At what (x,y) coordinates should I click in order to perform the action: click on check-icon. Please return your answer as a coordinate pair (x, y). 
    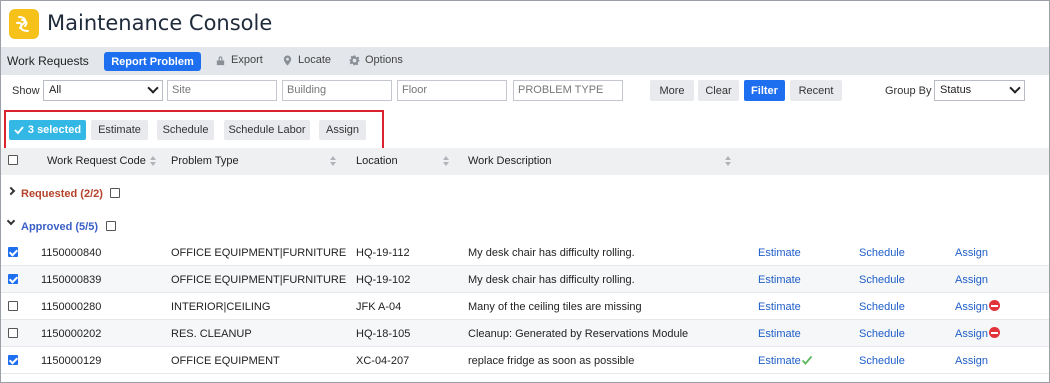
    Looking at the image, I should click on (19, 130).